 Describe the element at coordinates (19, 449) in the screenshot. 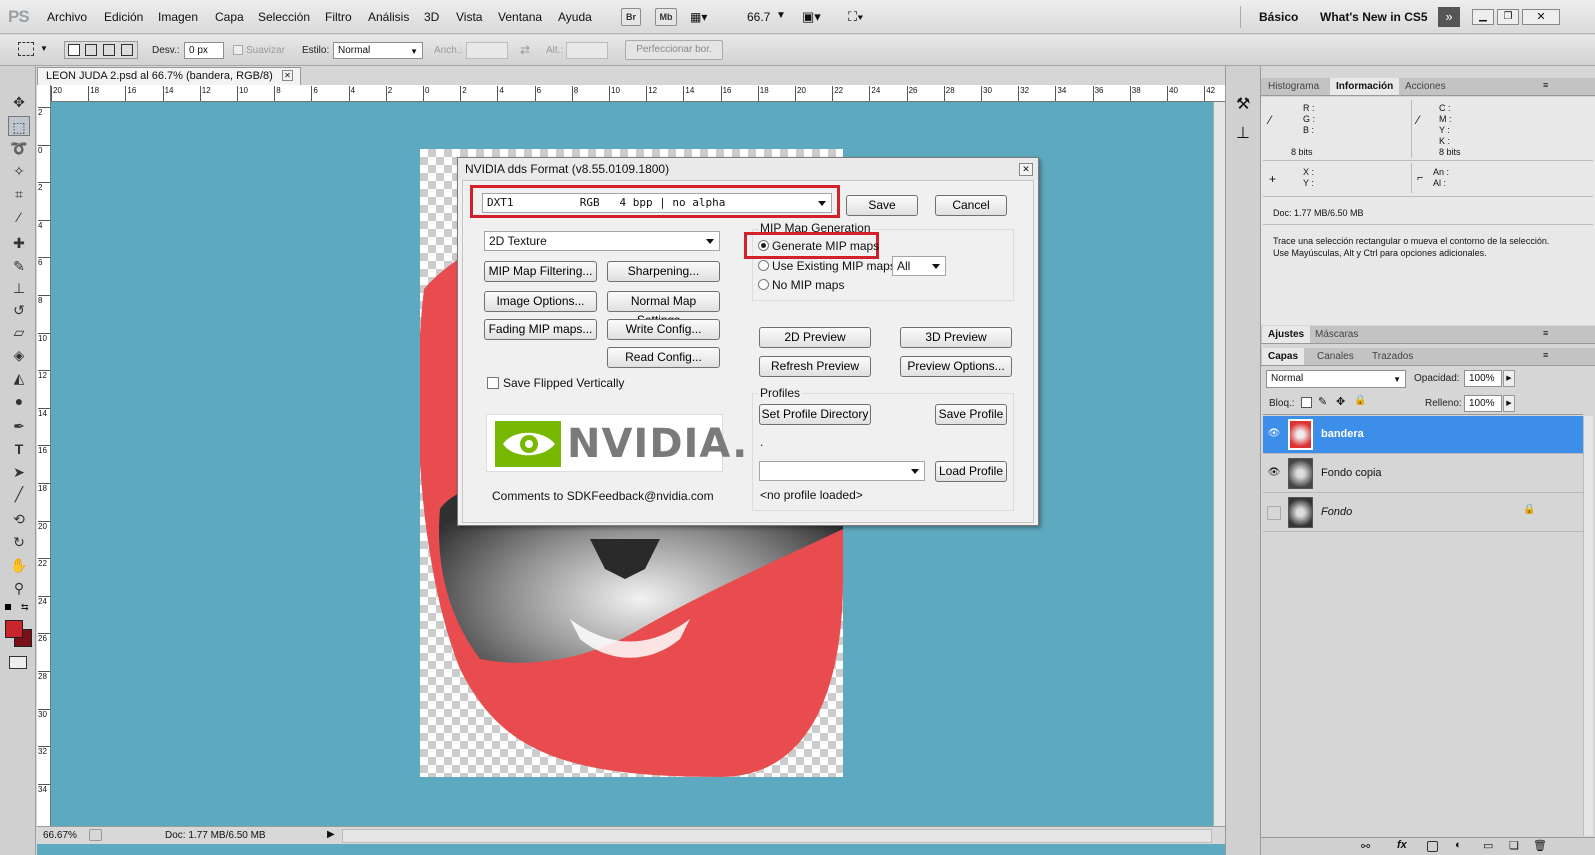

I see `type-tool-icon: T` at that location.